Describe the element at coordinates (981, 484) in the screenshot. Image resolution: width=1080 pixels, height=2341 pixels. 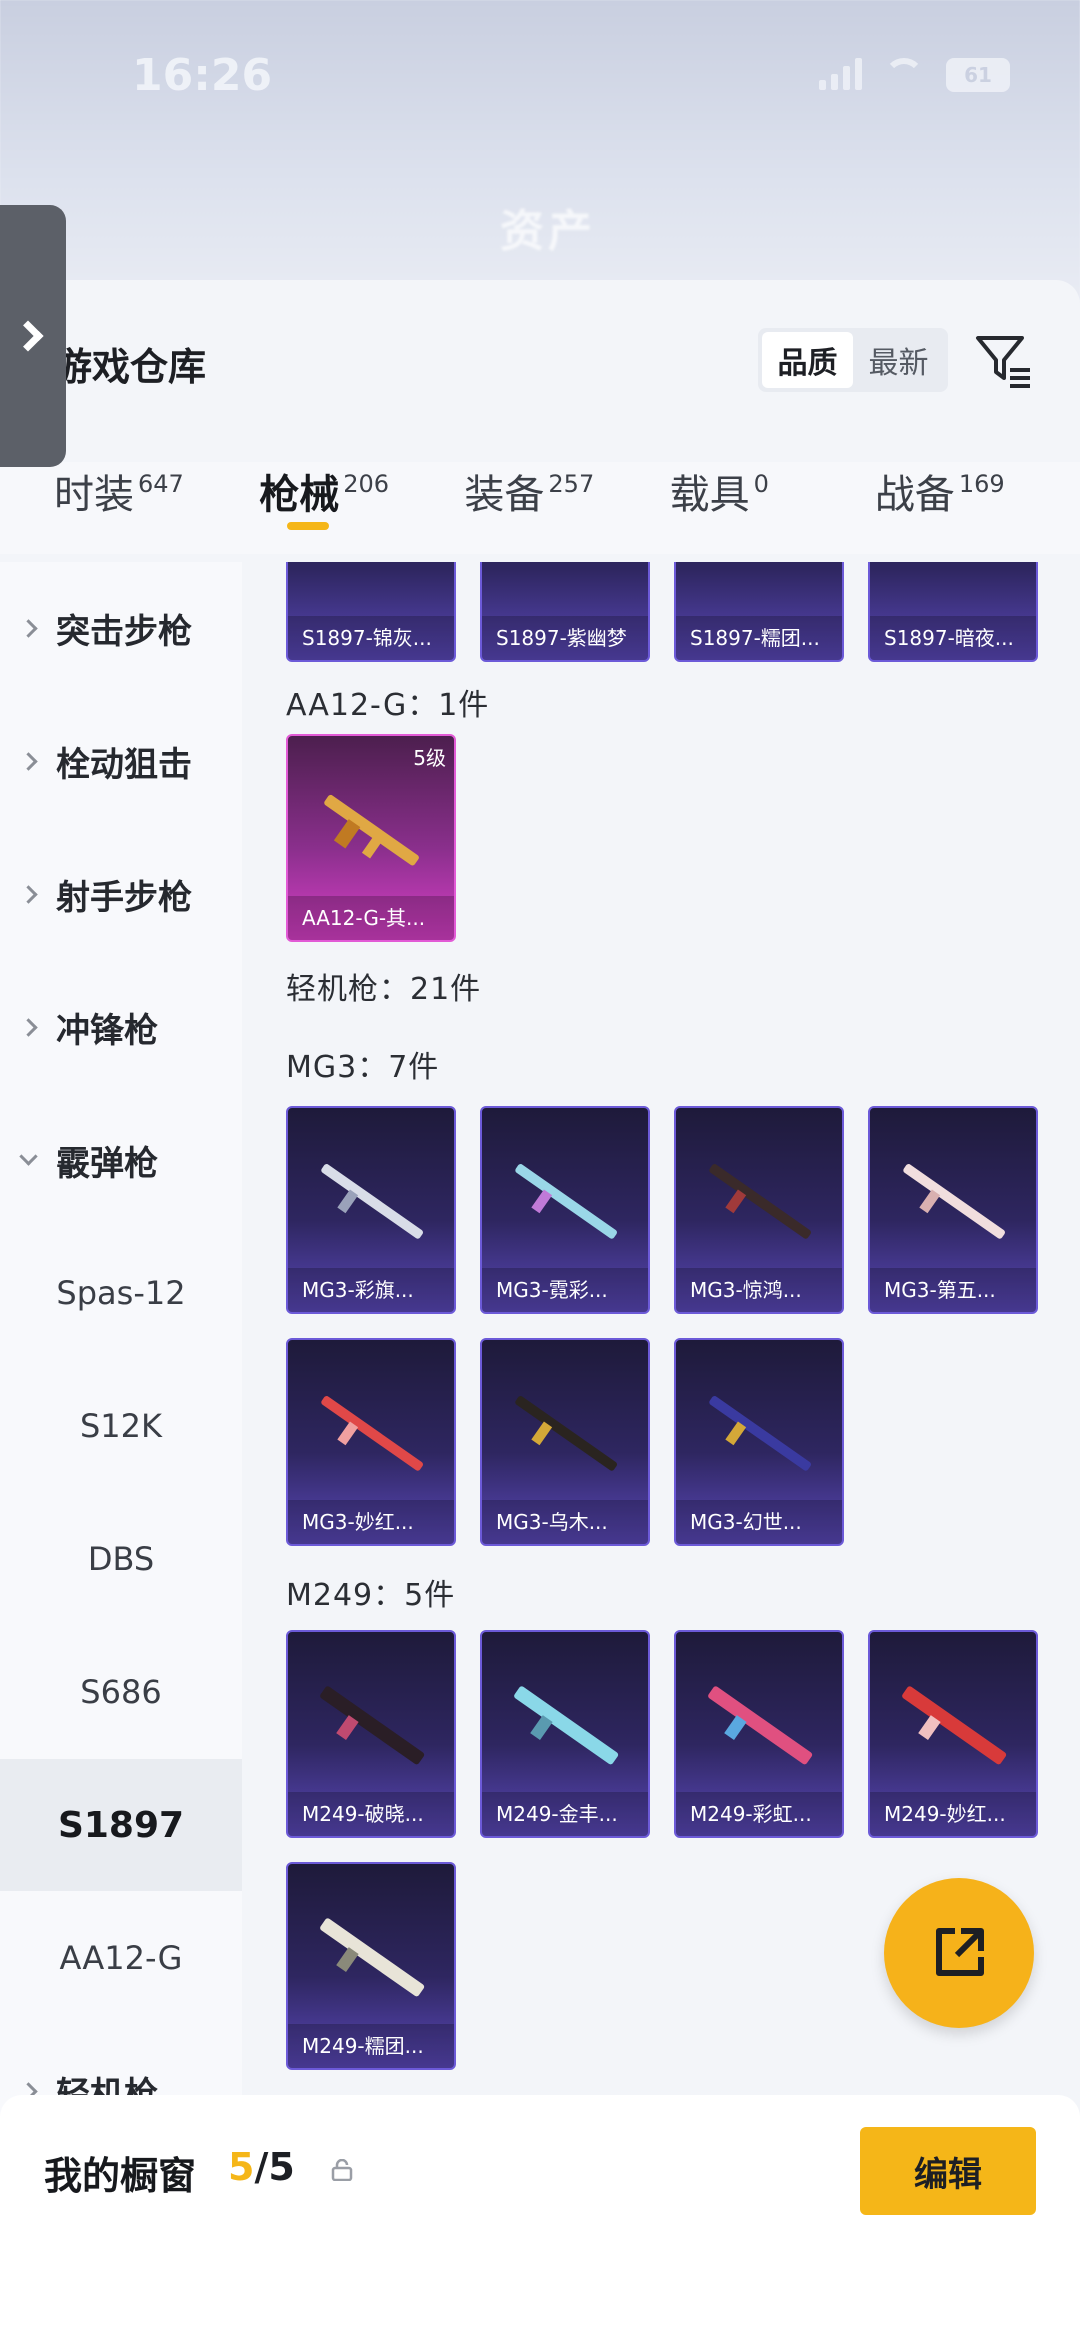
I see `tab-count: 169` at that location.